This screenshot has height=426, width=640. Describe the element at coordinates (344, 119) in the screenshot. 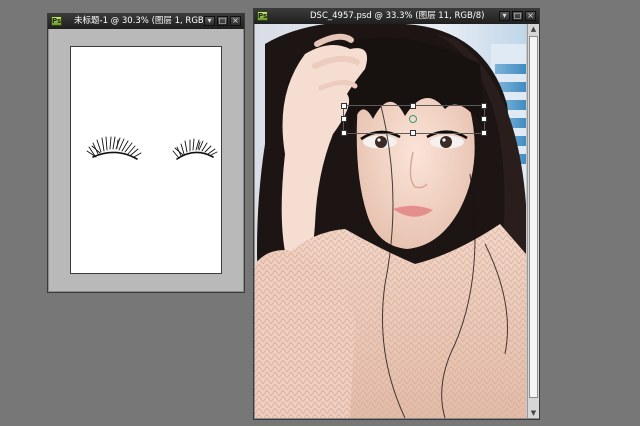

I see `transform-handle-ml` at that location.